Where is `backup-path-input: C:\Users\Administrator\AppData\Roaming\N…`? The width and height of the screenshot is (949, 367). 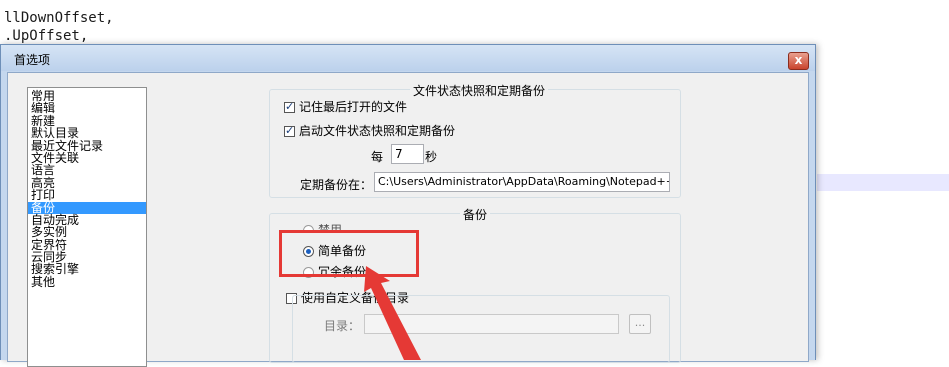 backup-path-input: C:\Users\Administrator\AppData\Roaming\N… is located at coordinates (522, 182).